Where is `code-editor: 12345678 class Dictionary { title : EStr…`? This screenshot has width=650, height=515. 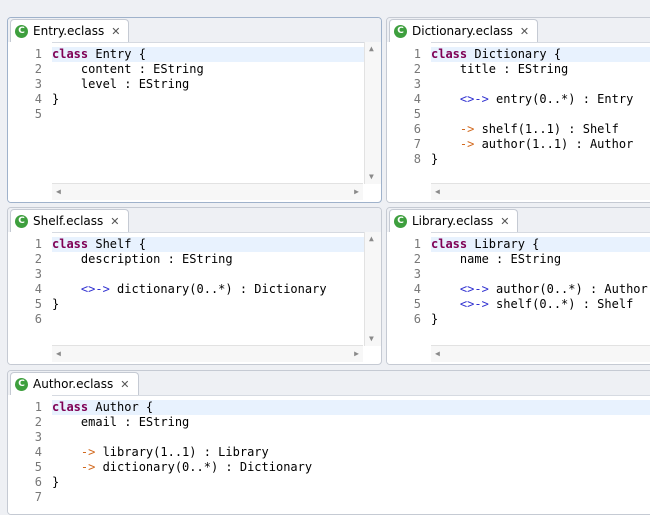
code-editor: 12345678 class Dictionary { title : EStr… is located at coordinates (518, 122).